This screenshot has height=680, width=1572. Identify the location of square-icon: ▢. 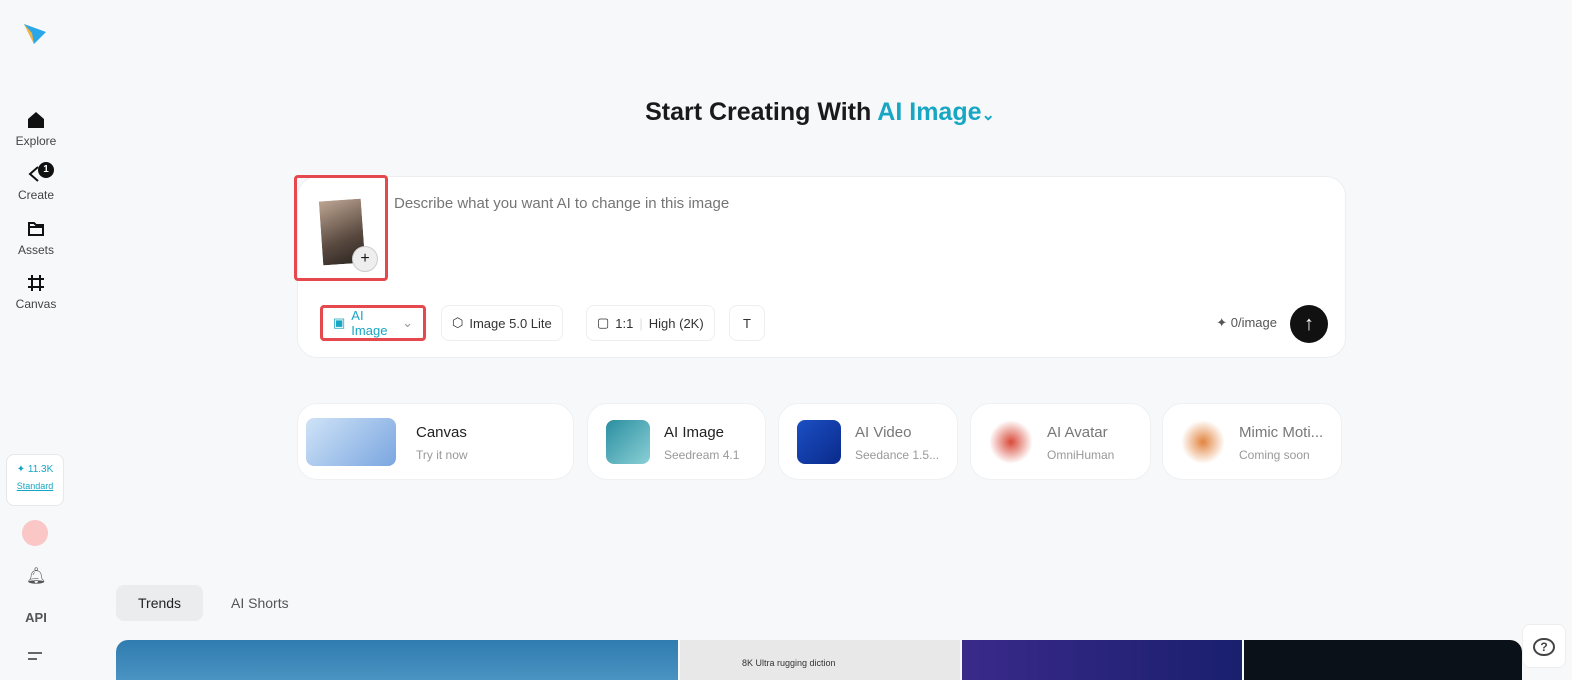
(603, 322).